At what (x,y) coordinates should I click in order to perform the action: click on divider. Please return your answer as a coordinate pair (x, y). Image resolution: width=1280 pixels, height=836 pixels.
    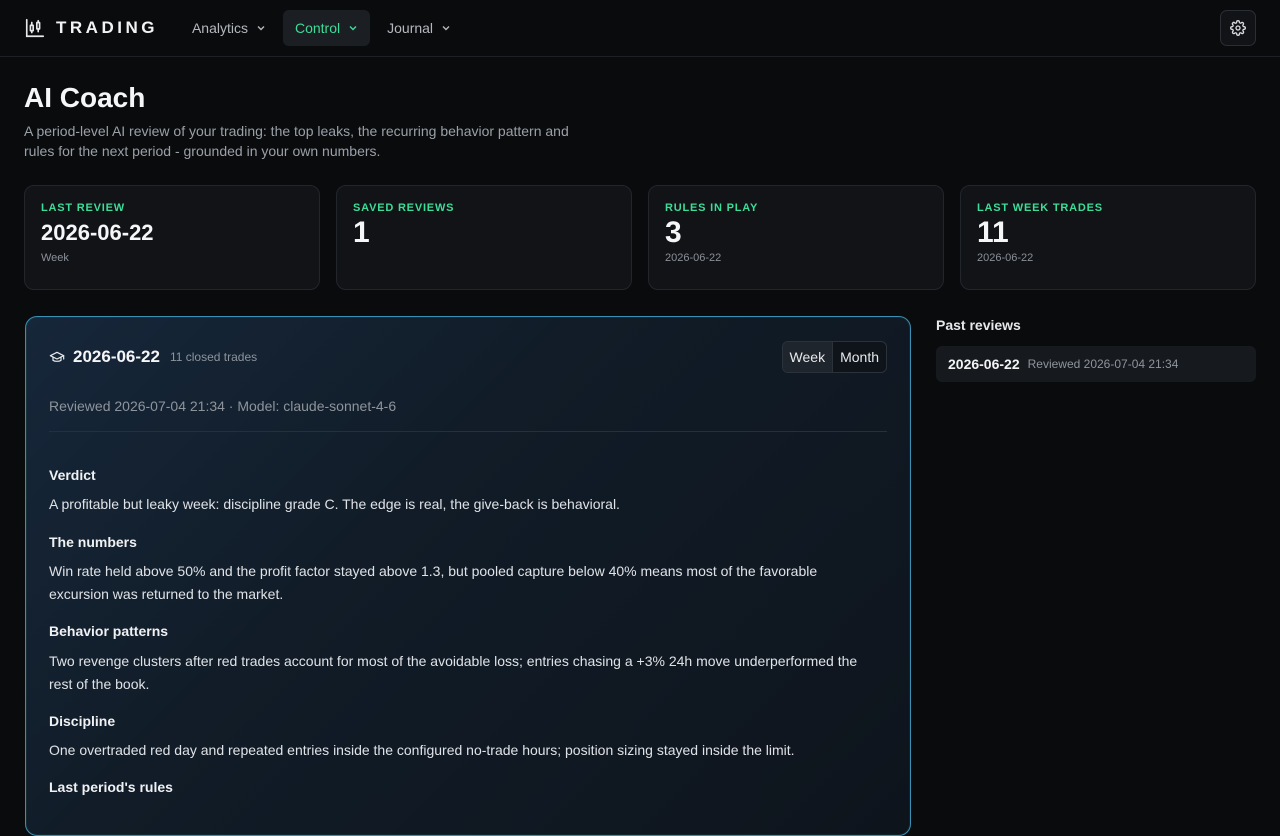
    Looking at the image, I should click on (468, 431).